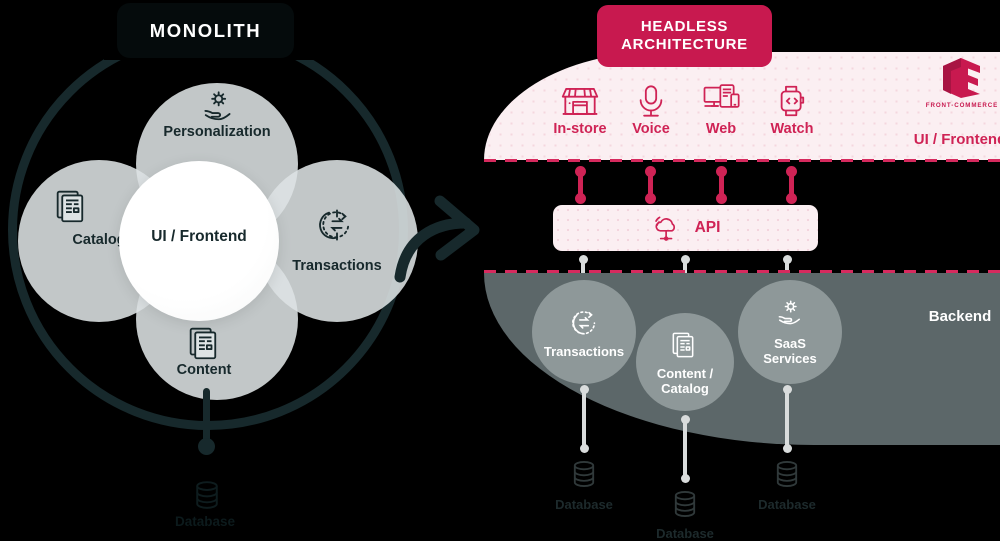 The height and width of the screenshot is (541, 1000). Describe the element at coordinates (721, 101) in the screenshot. I see `devices-icon` at that location.